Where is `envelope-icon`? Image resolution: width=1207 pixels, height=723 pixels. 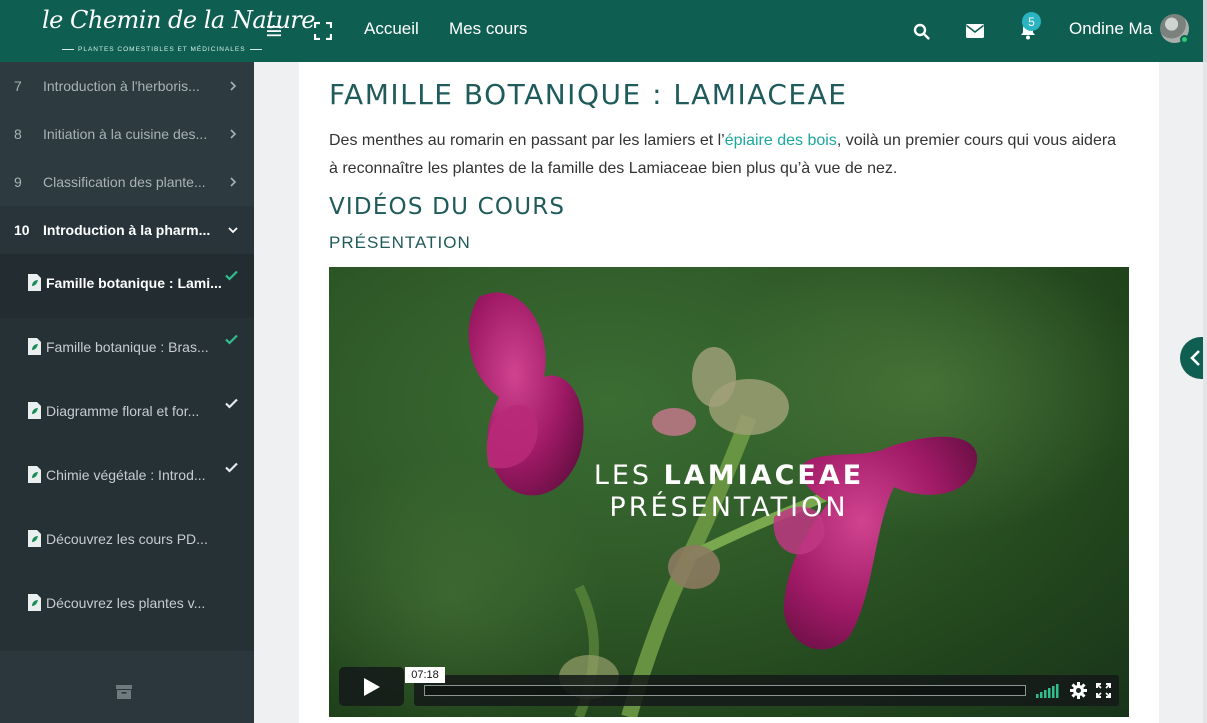
envelope-icon is located at coordinates (975, 31).